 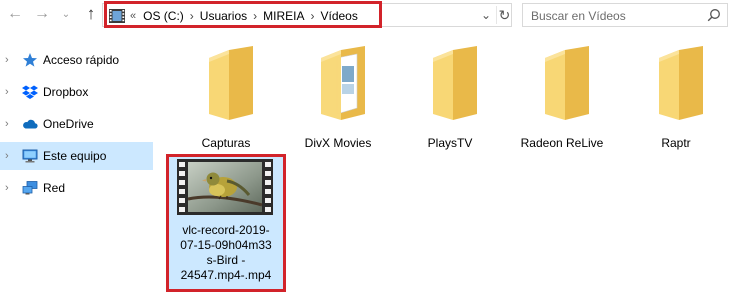 I want to click on chevron-down-icon: ⌄, so click(x=66, y=14).